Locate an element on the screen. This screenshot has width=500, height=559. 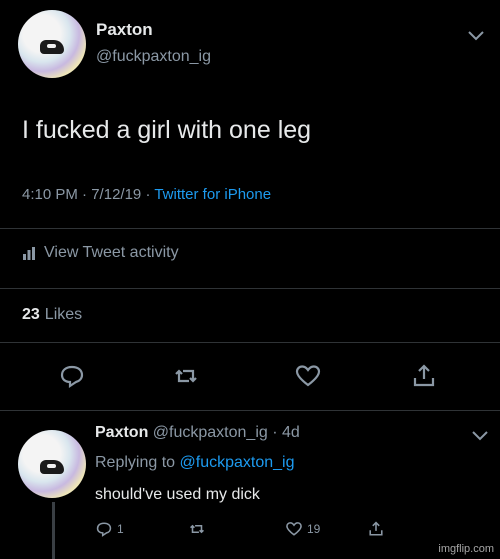
tweet-meta: 4:10 PM · 7/12/19 · Twitter for iPhone is located at coordinates (147, 194).